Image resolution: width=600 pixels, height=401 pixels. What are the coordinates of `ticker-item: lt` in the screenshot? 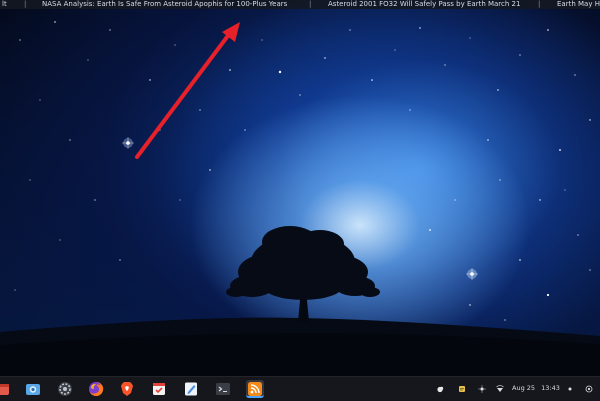 It's located at (4, 4).